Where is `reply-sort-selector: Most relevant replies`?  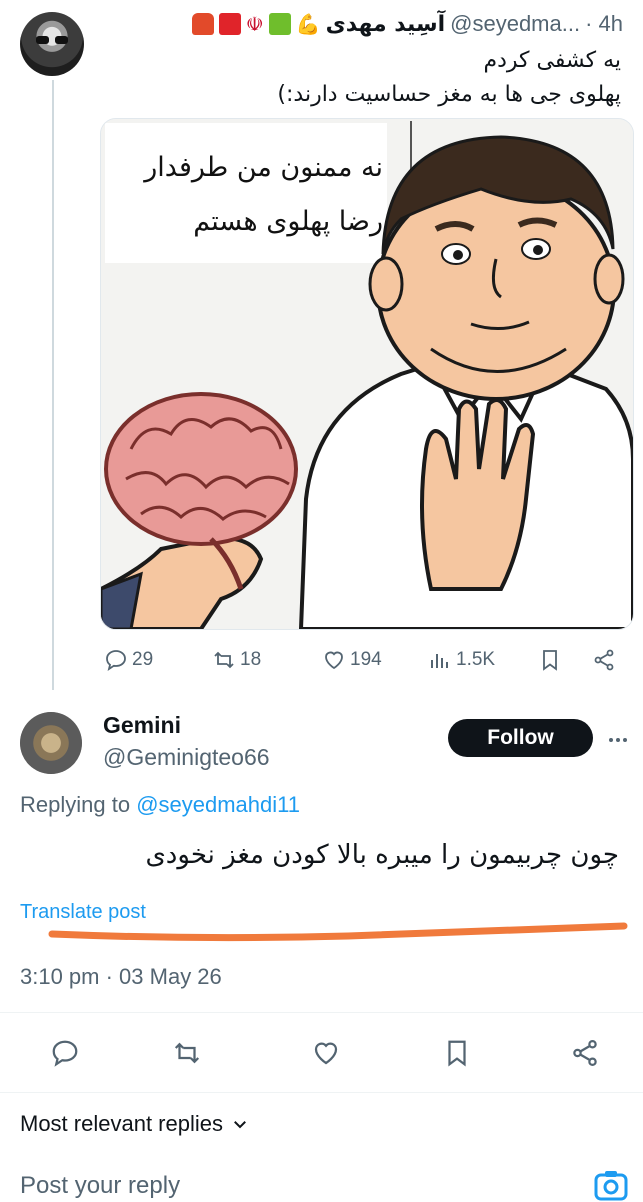
reply-sort-selector: Most relevant replies is located at coordinates (134, 1124).